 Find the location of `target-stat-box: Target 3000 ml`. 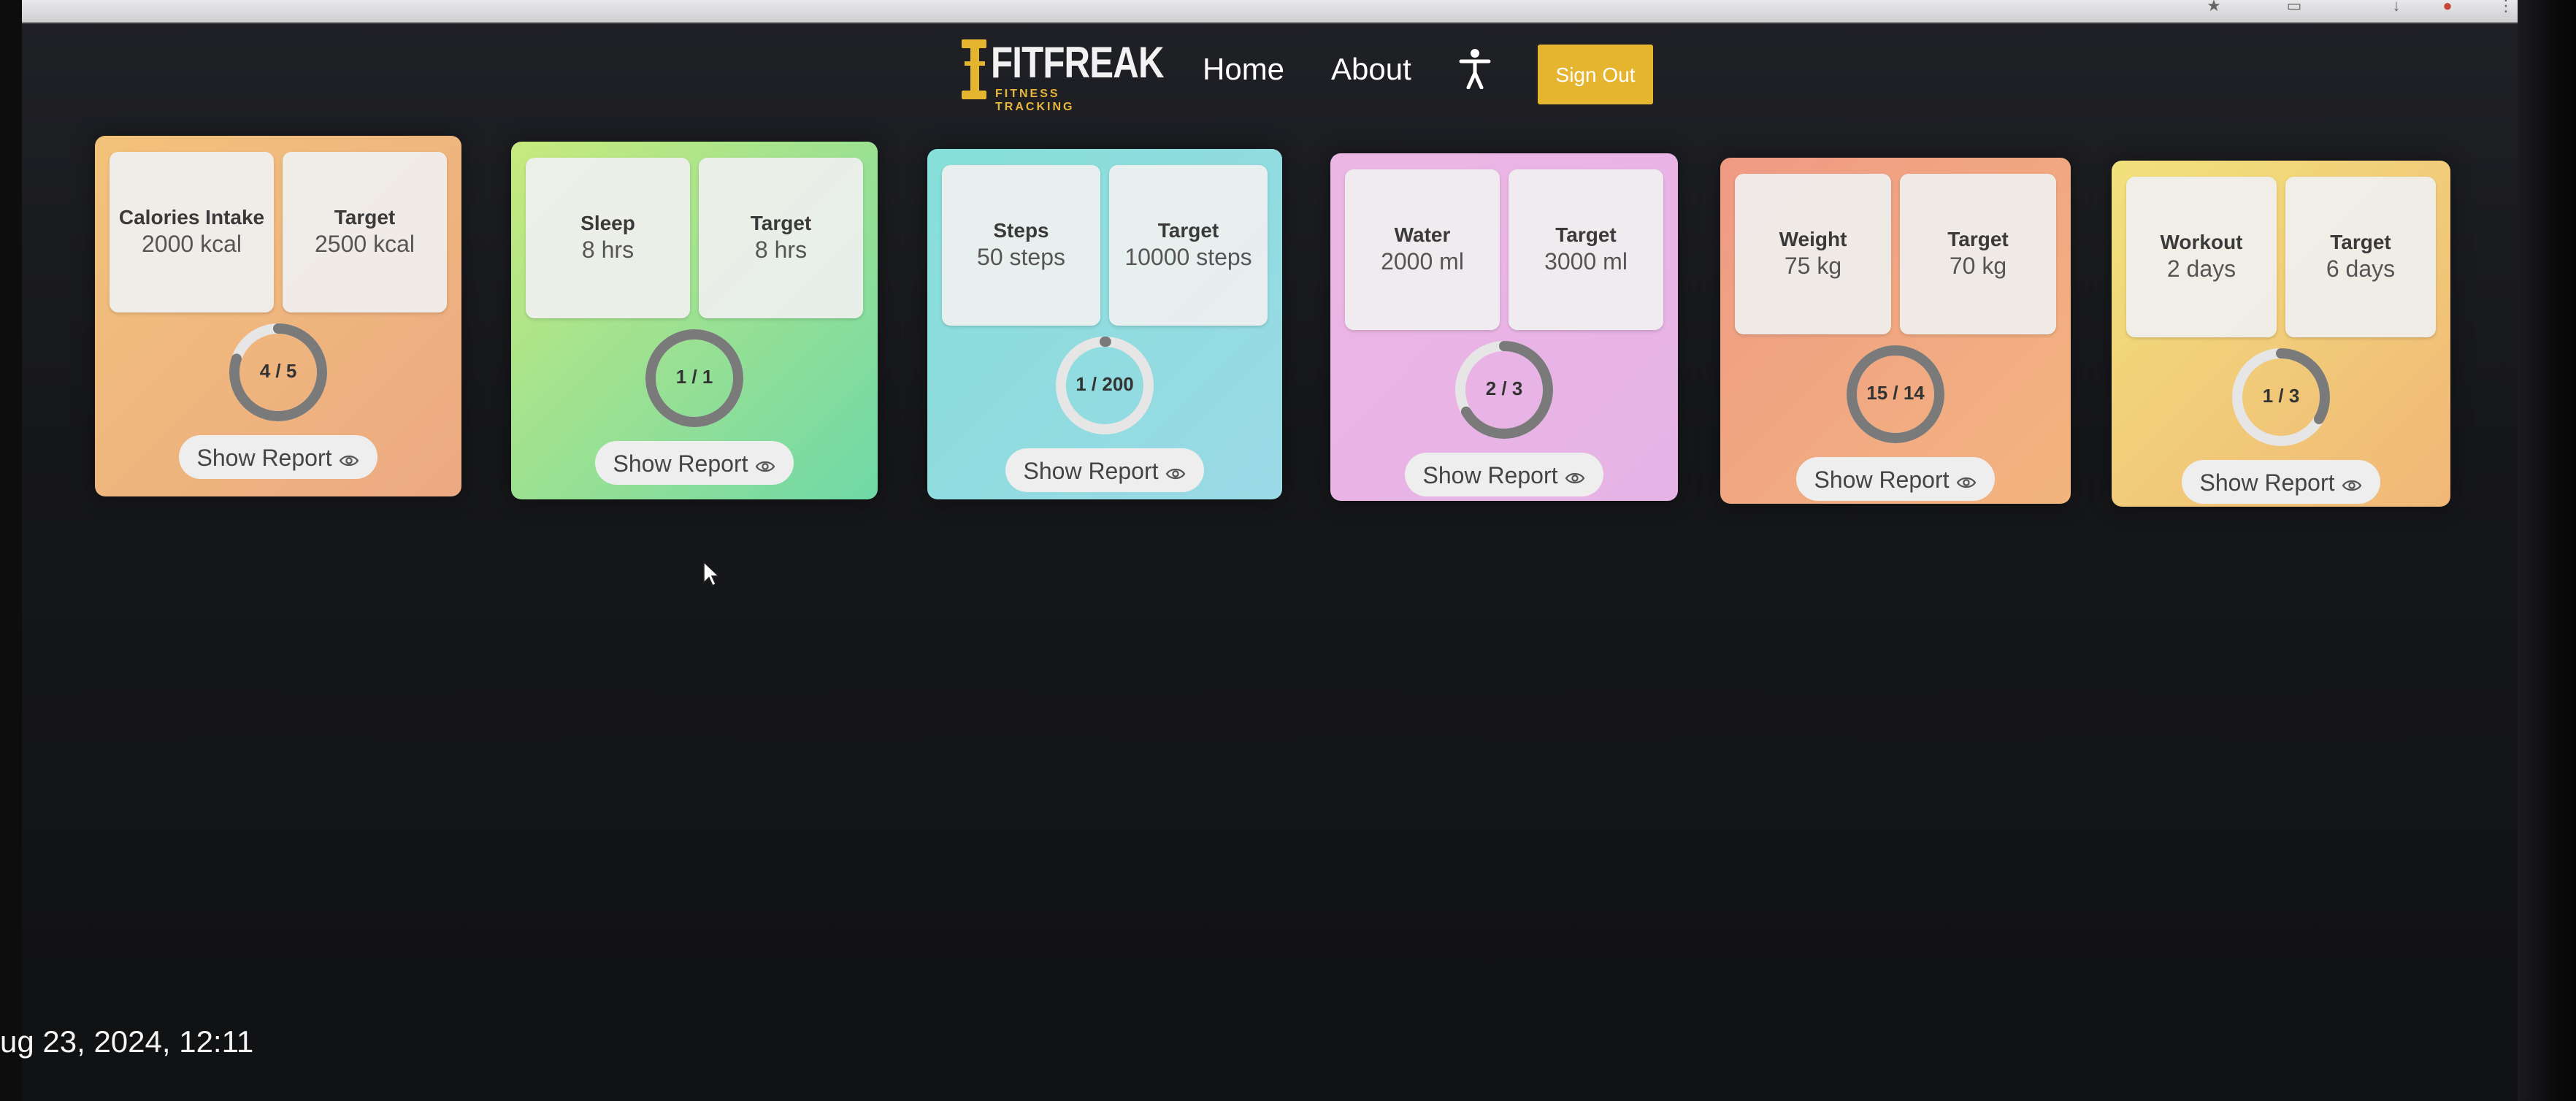

target-stat-box: Target 3000 ml is located at coordinates (1586, 250).